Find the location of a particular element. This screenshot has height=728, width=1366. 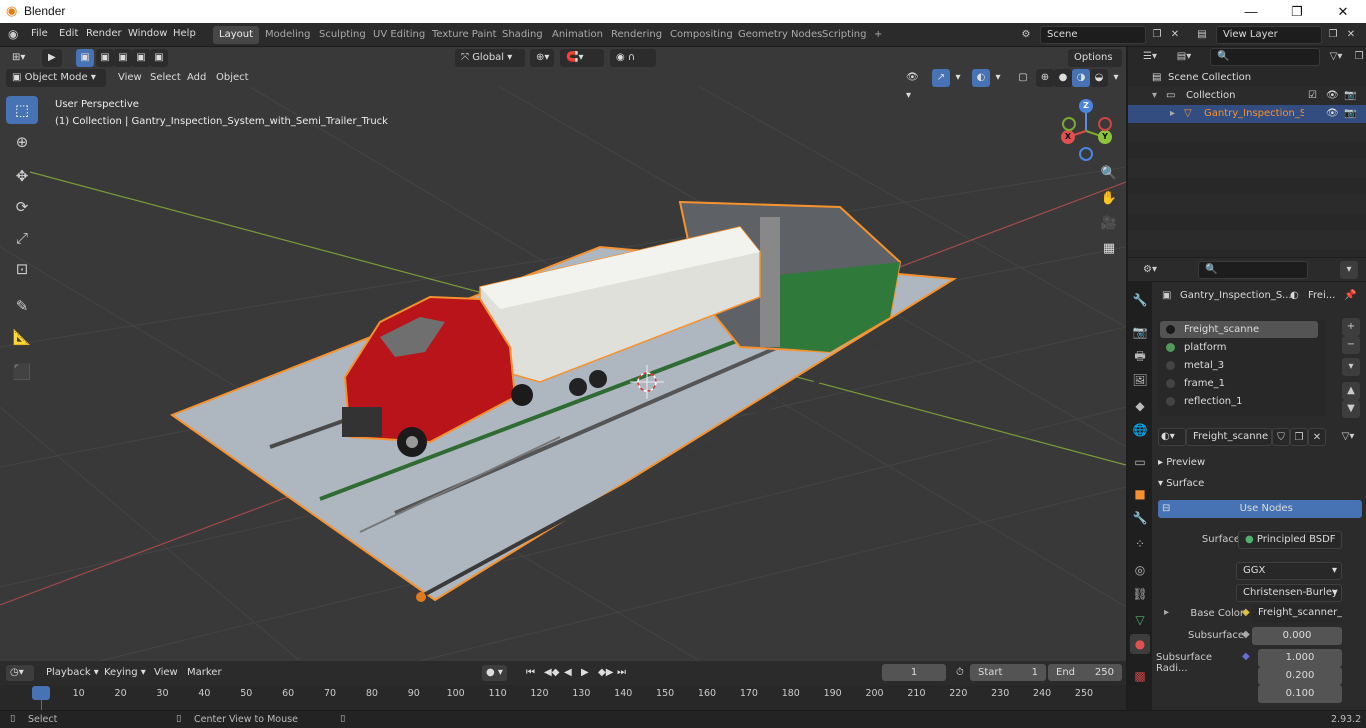

move-slot-up-icon: ▲ is located at coordinates (1351, 391).